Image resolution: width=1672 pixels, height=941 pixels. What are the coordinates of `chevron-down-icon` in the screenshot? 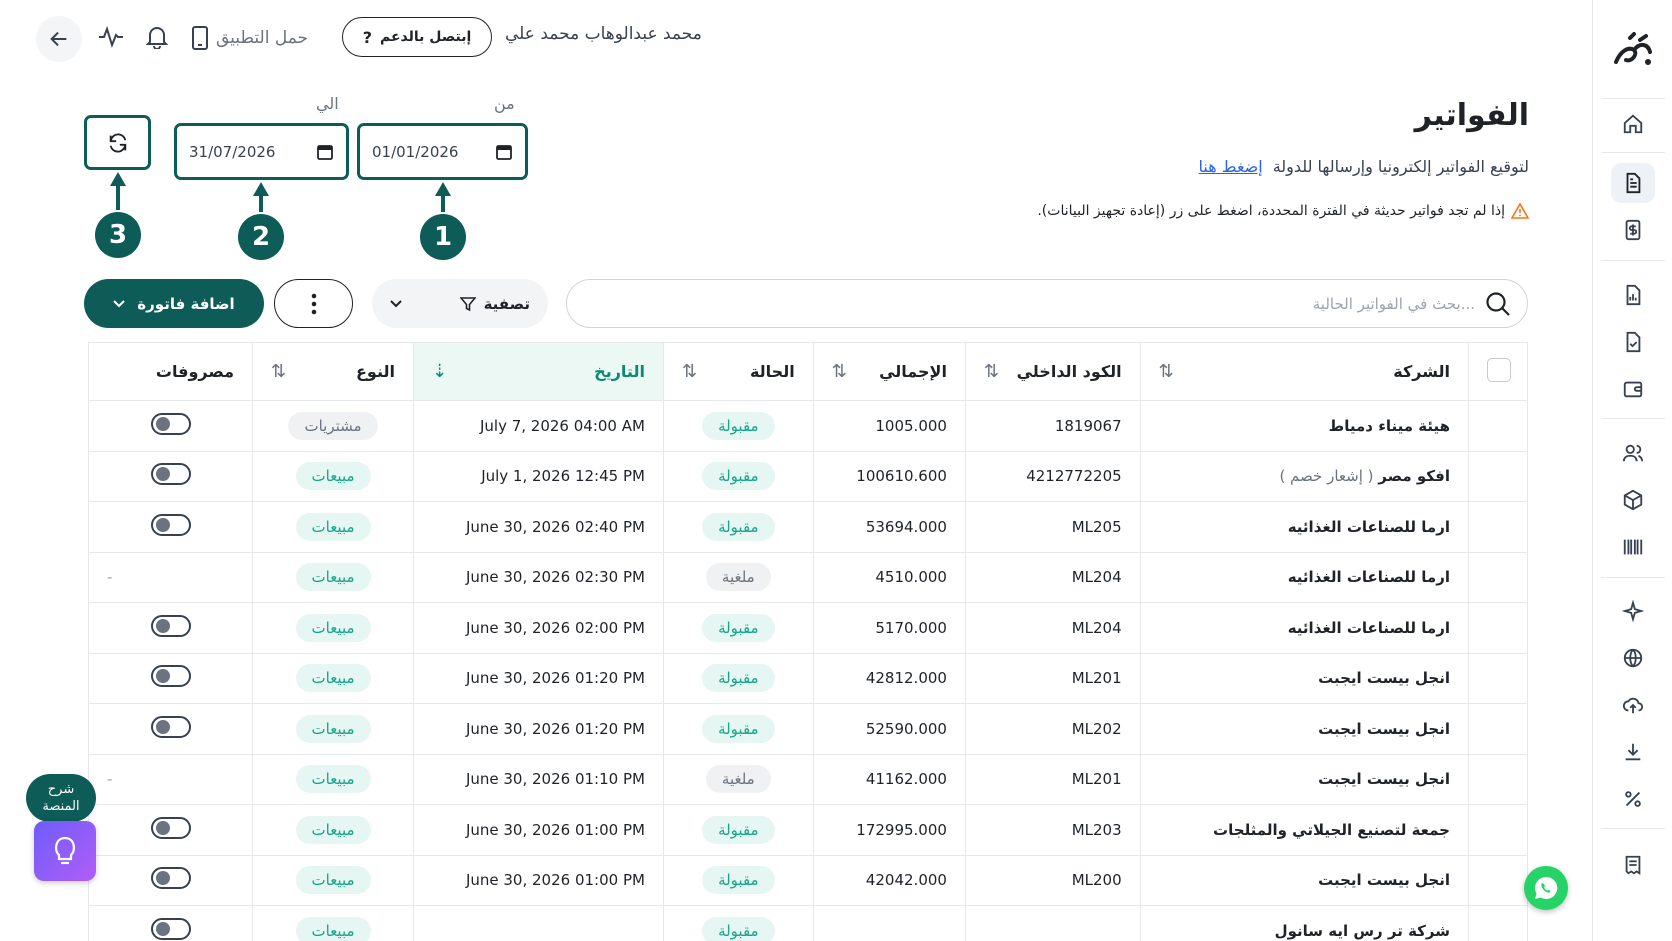 It's located at (119, 303).